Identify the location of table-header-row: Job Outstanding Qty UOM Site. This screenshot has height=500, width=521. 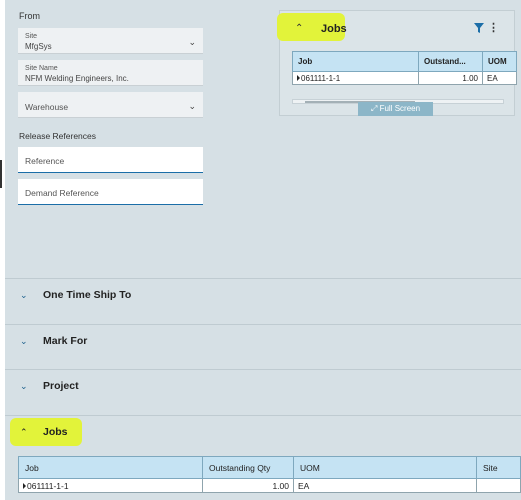
(269, 467).